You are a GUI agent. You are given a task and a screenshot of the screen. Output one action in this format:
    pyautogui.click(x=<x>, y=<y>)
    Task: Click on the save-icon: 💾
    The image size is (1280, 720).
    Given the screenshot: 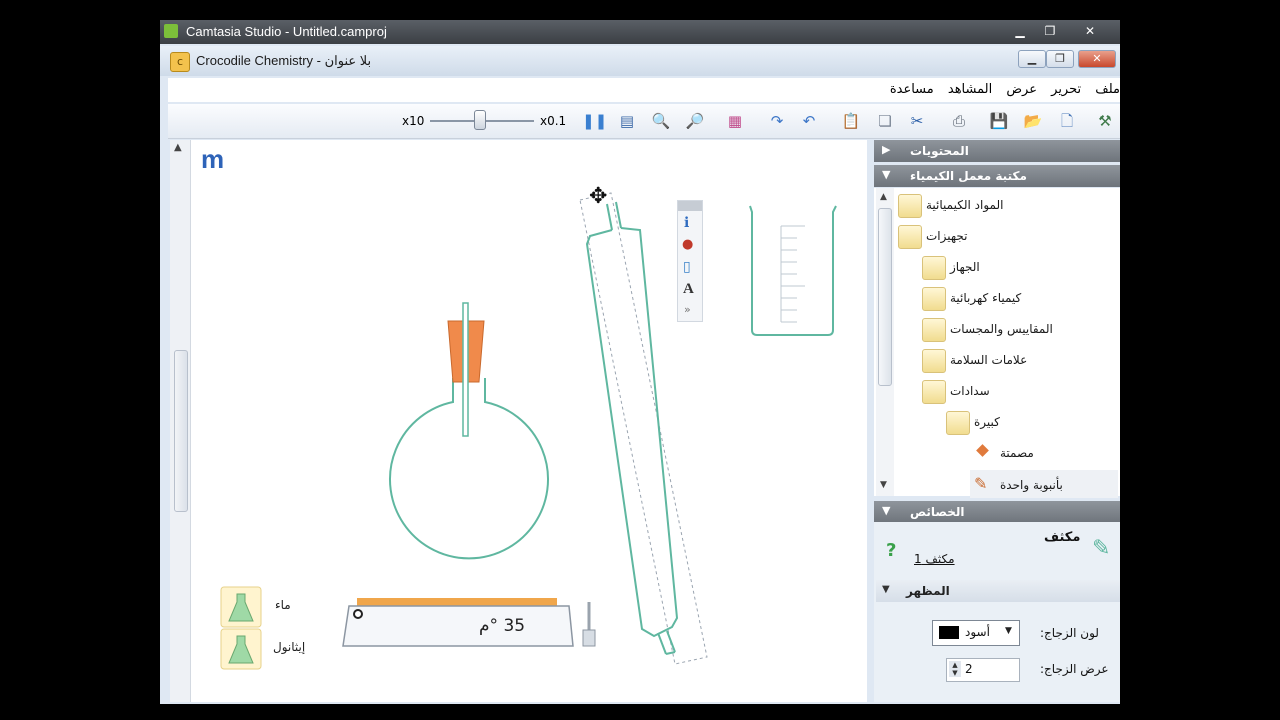 What is the action you would take?
    pyautogui.click(x=999, y=121)
    